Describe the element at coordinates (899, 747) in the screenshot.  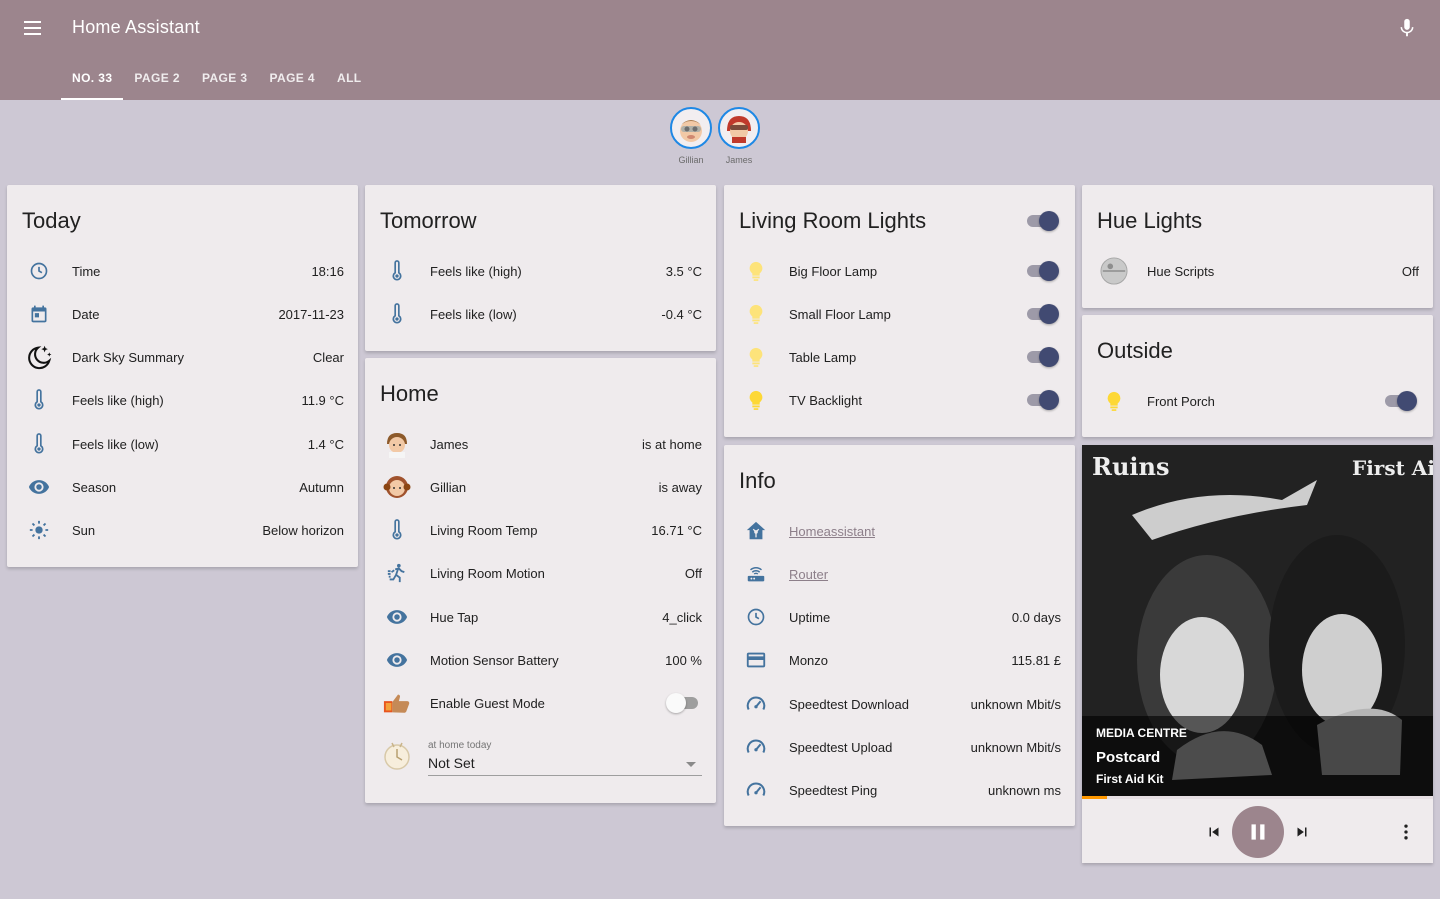
I see `entity-row: Speedtest Upload unknown Mbit/s` at that location.